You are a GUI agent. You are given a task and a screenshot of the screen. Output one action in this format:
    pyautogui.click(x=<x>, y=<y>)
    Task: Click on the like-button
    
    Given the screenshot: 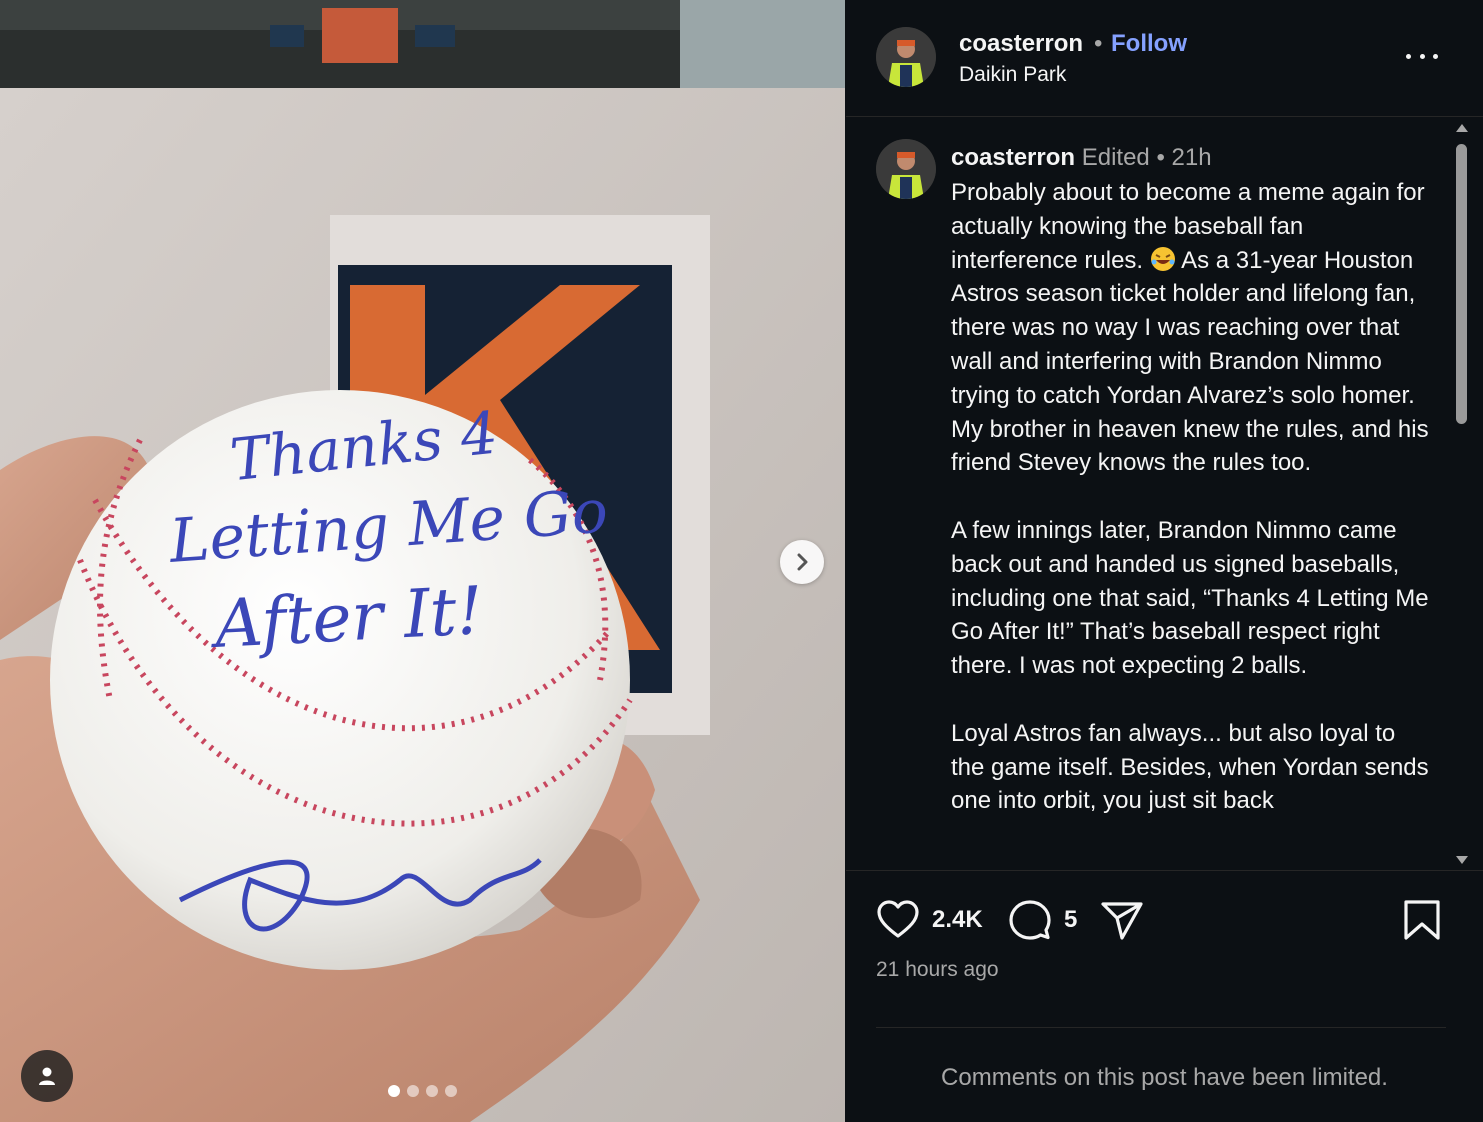 What is the action you would take?
    pyautogui.click(x=898, y=922)
    